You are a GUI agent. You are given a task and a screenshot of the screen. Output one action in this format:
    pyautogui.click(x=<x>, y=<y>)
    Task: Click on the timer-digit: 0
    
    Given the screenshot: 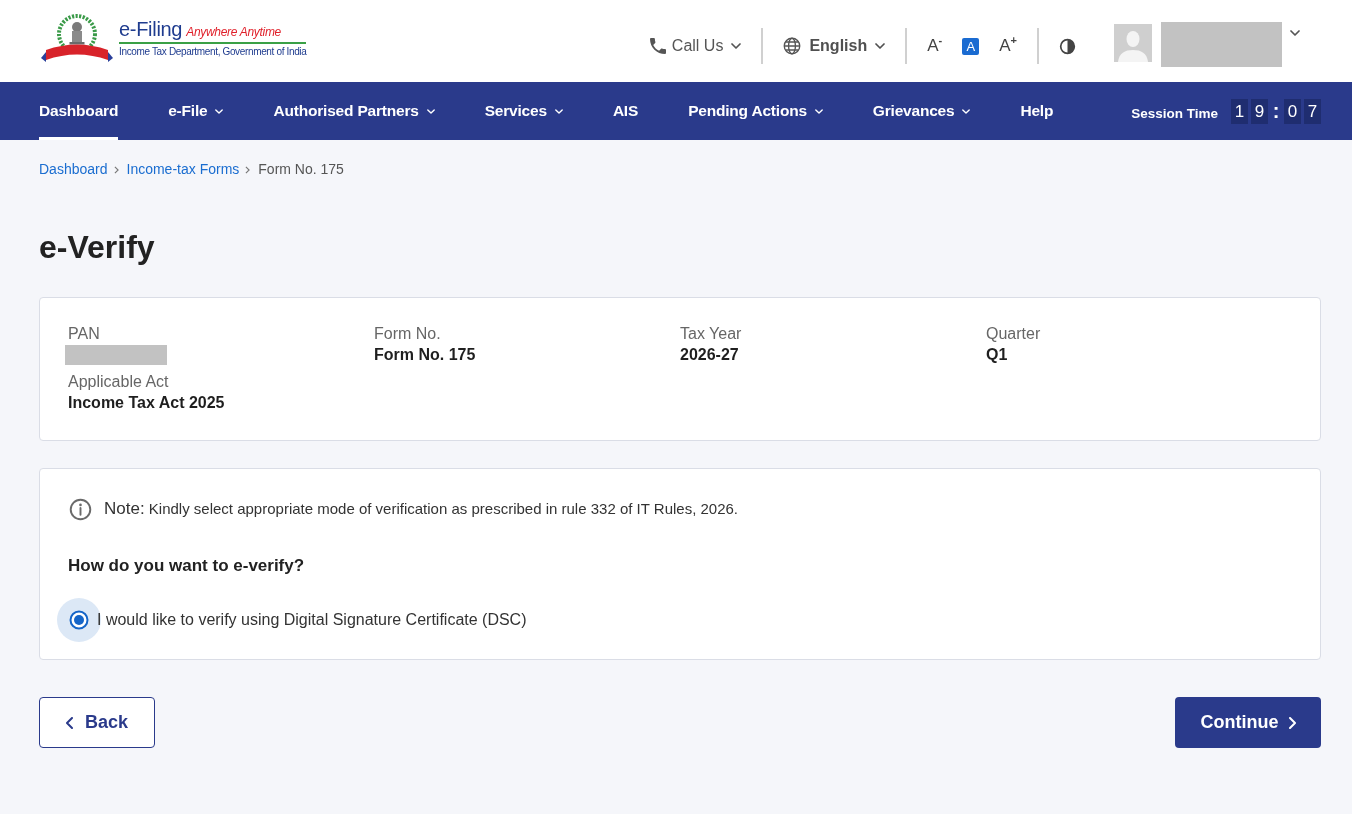 What is the action you would take?
    pyautogui.click(x=1292, y=111)
    